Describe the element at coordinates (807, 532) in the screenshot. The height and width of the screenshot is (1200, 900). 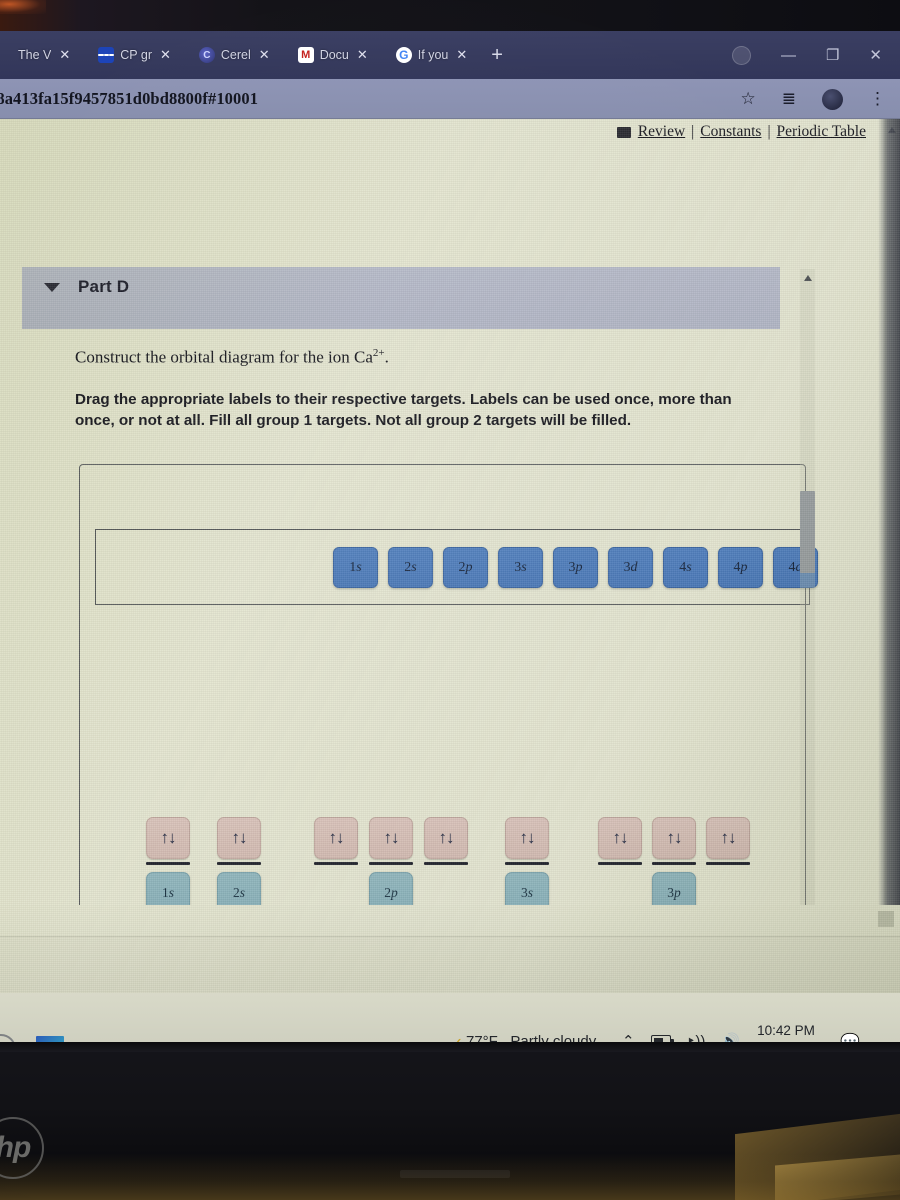
I see `scrollbar-thumb` at that location.